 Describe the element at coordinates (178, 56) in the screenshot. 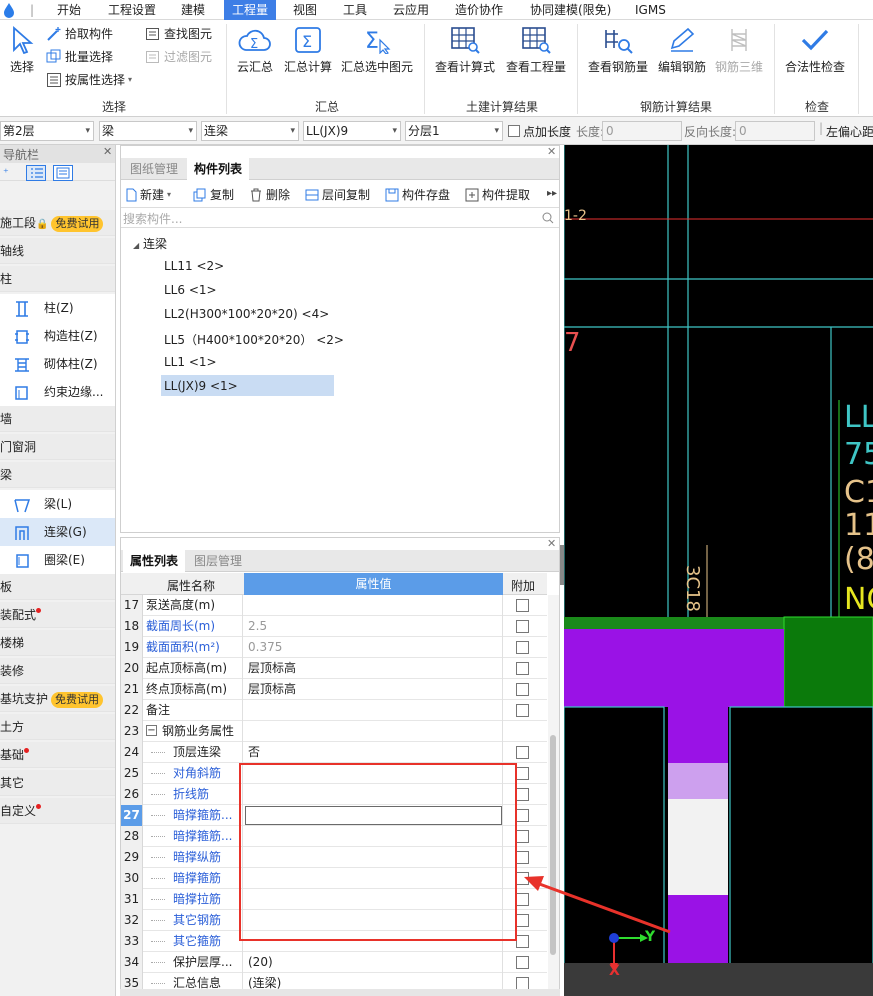

I see `filter-element-button: 过滤图元` at that location.